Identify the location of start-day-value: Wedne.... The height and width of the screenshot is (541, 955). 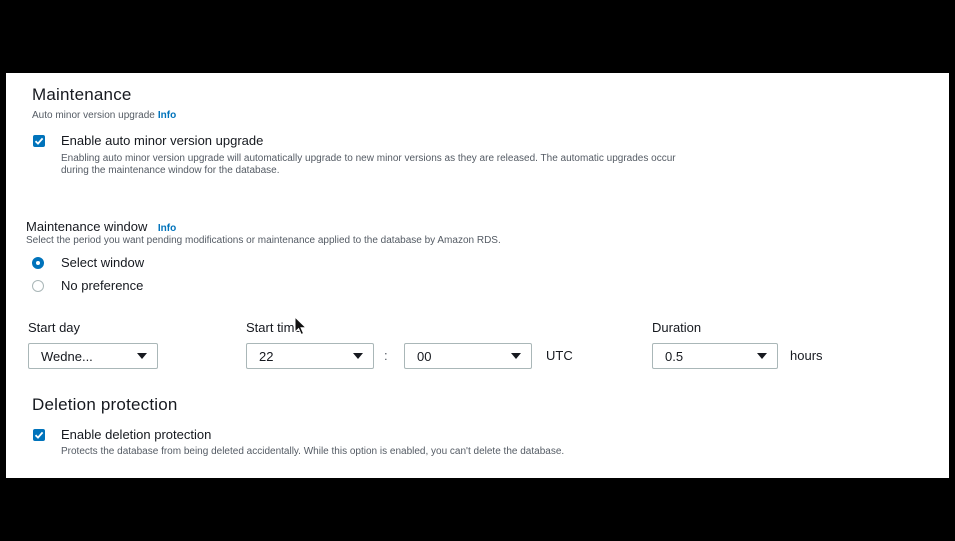
(67, 356).